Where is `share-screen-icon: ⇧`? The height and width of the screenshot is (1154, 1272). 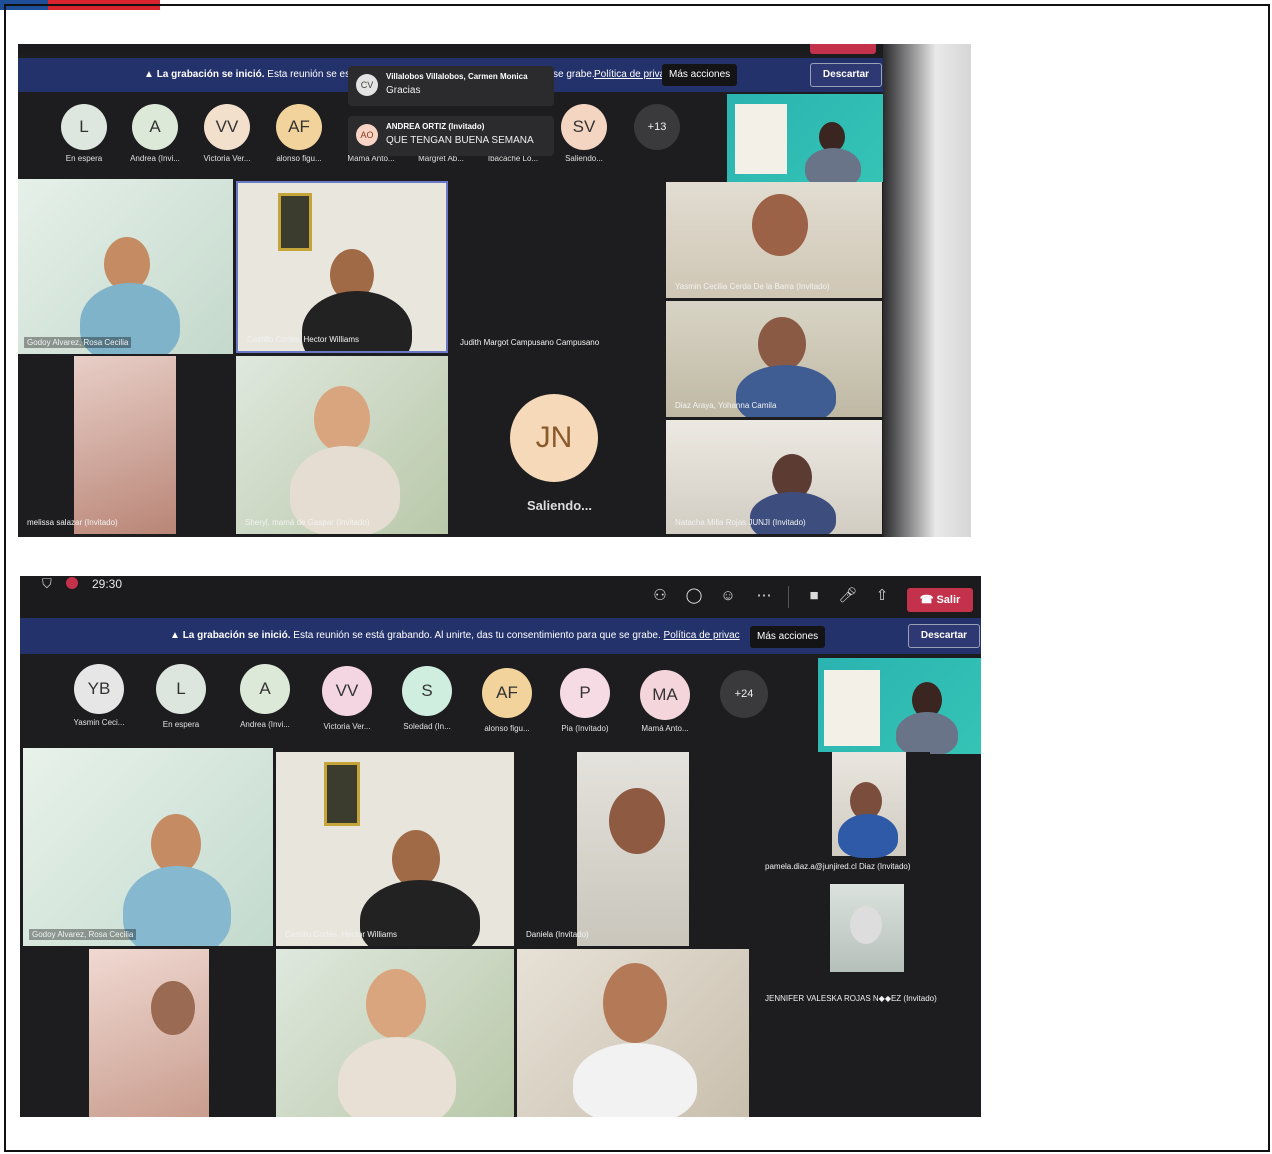 share-screen-icon: ⇧ is located at coordinates (882, 596).